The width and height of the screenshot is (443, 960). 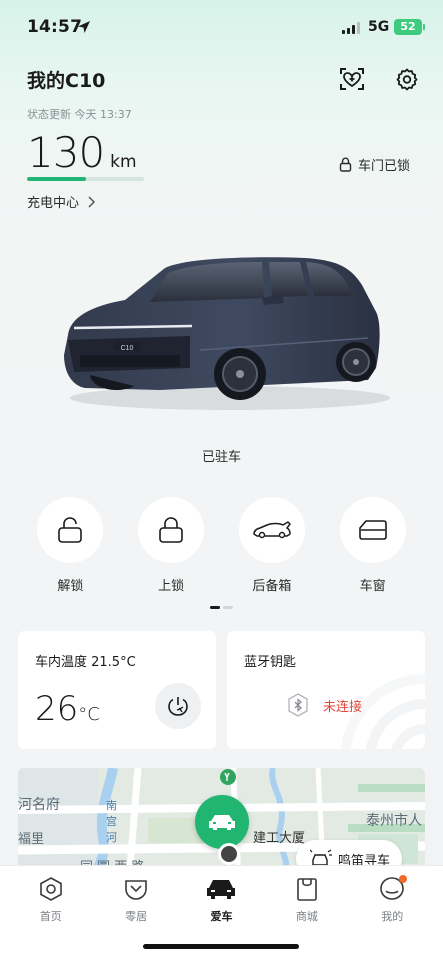 I want to click on tab-shop-icon-wrap, so click(x=307, y=889).